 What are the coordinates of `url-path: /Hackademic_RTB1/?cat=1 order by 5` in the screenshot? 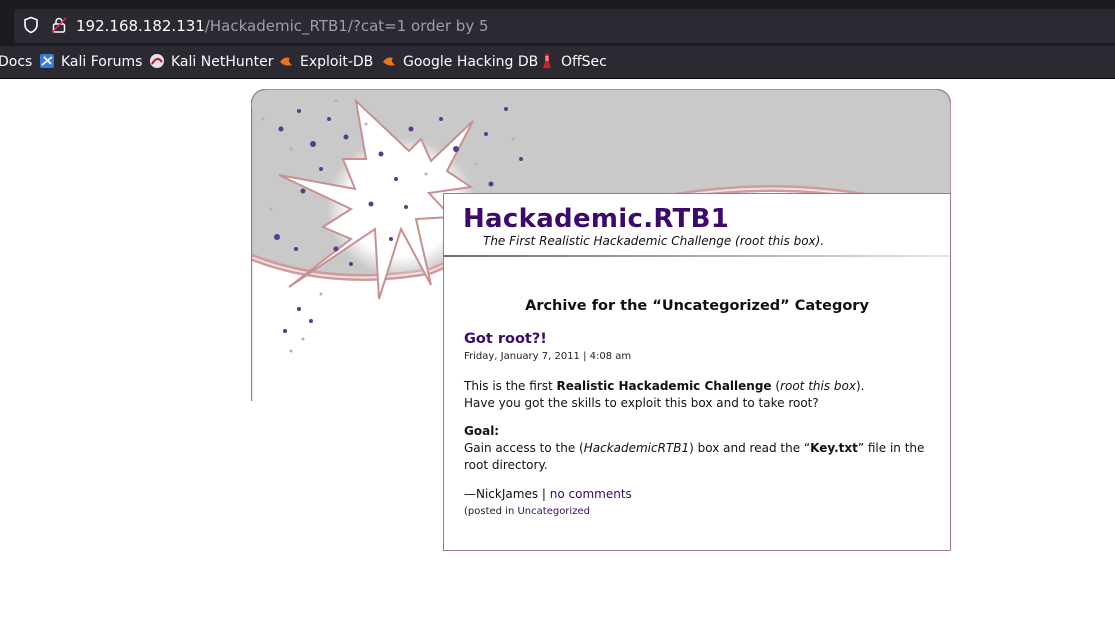 It's located at (346, 26).